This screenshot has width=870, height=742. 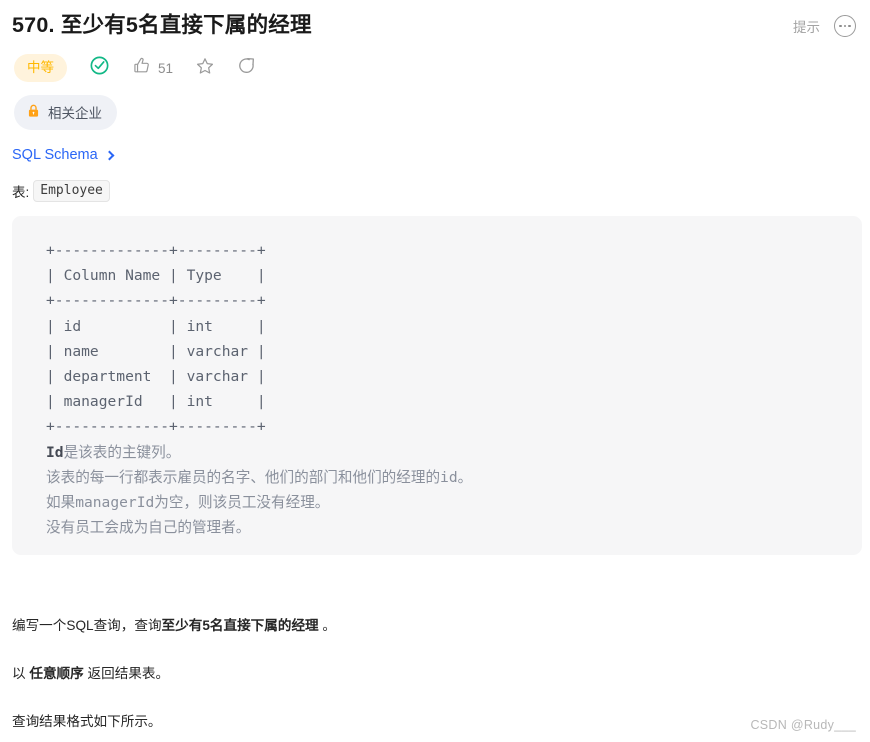 I want to click on chevron-right-icon, so click(x=109, y=155).